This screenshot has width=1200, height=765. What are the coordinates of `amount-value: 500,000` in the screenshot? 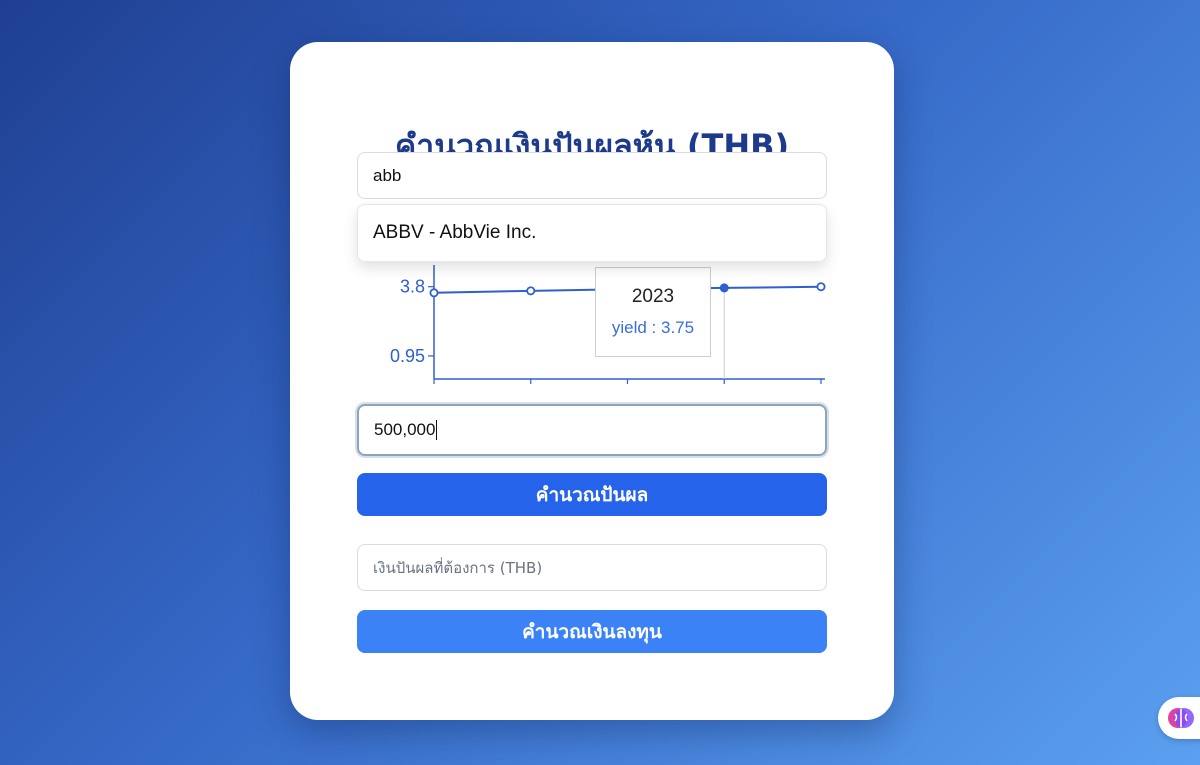 It's located at (405, 429).